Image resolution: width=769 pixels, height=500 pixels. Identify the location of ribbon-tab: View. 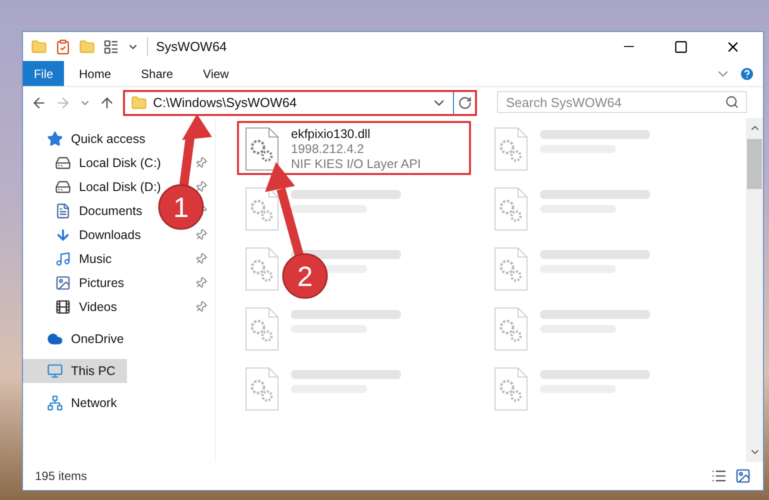
(216, 73).